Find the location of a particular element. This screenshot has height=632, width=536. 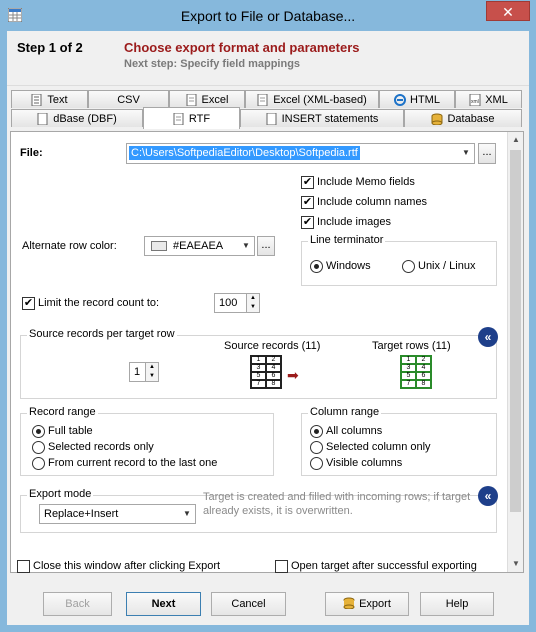

database-export-icon is located at coordinates (349, 604).